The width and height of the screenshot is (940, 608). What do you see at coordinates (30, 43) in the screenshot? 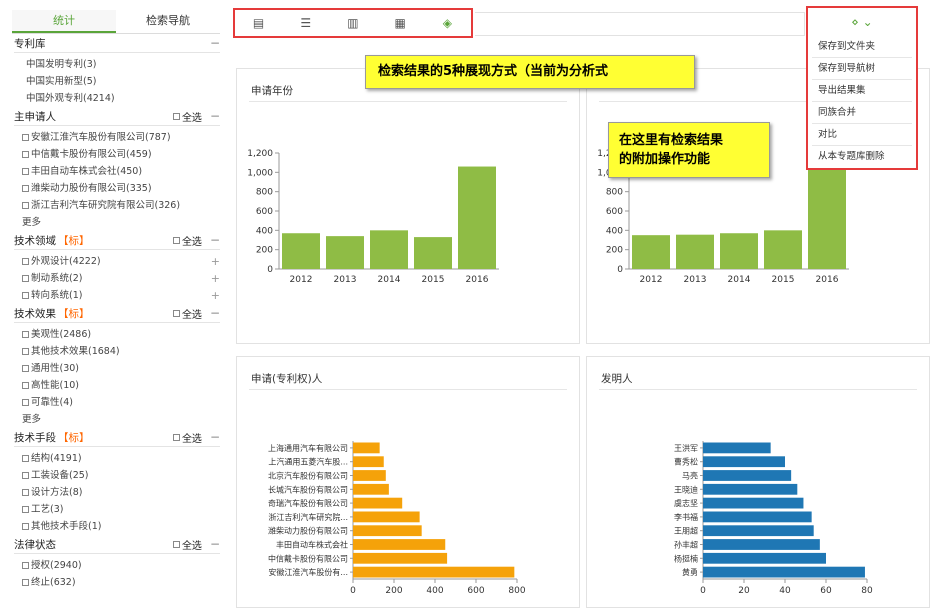
I see `filter-group-title-wrap: 专利库` at bounding box center [30, 43].